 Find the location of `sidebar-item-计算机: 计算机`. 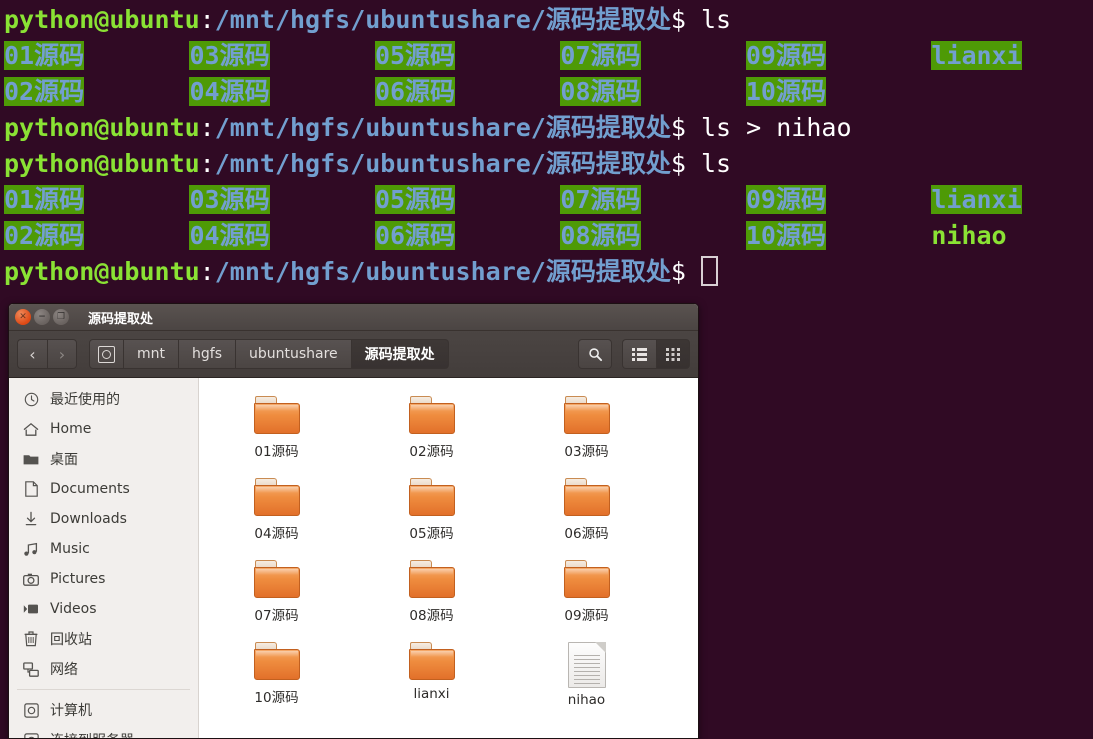

sidebar-item-计算机: 计算机 is located at coordinates (103, 710).